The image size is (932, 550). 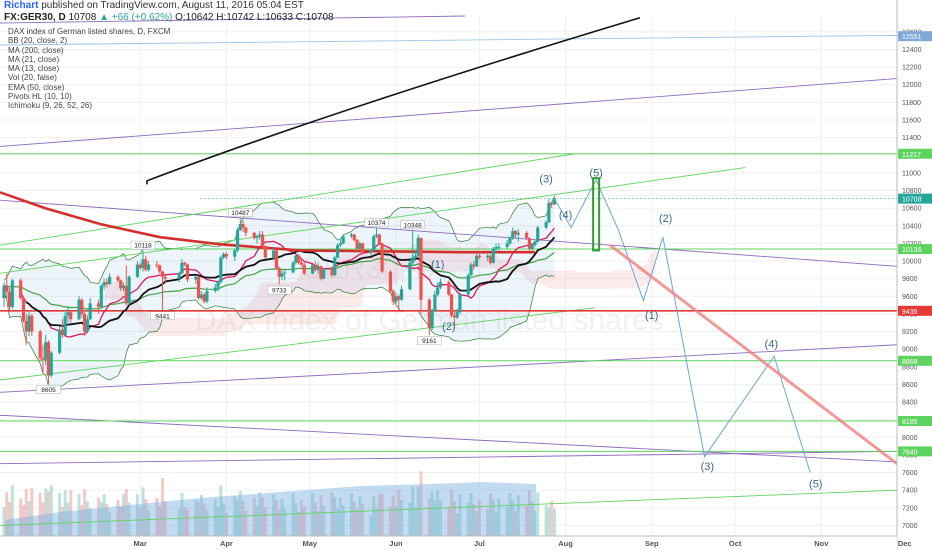 What do you see at coordinates (21, 5) in the screenshot?
I see `author-name: Richart` at bounding box center [21, 5].